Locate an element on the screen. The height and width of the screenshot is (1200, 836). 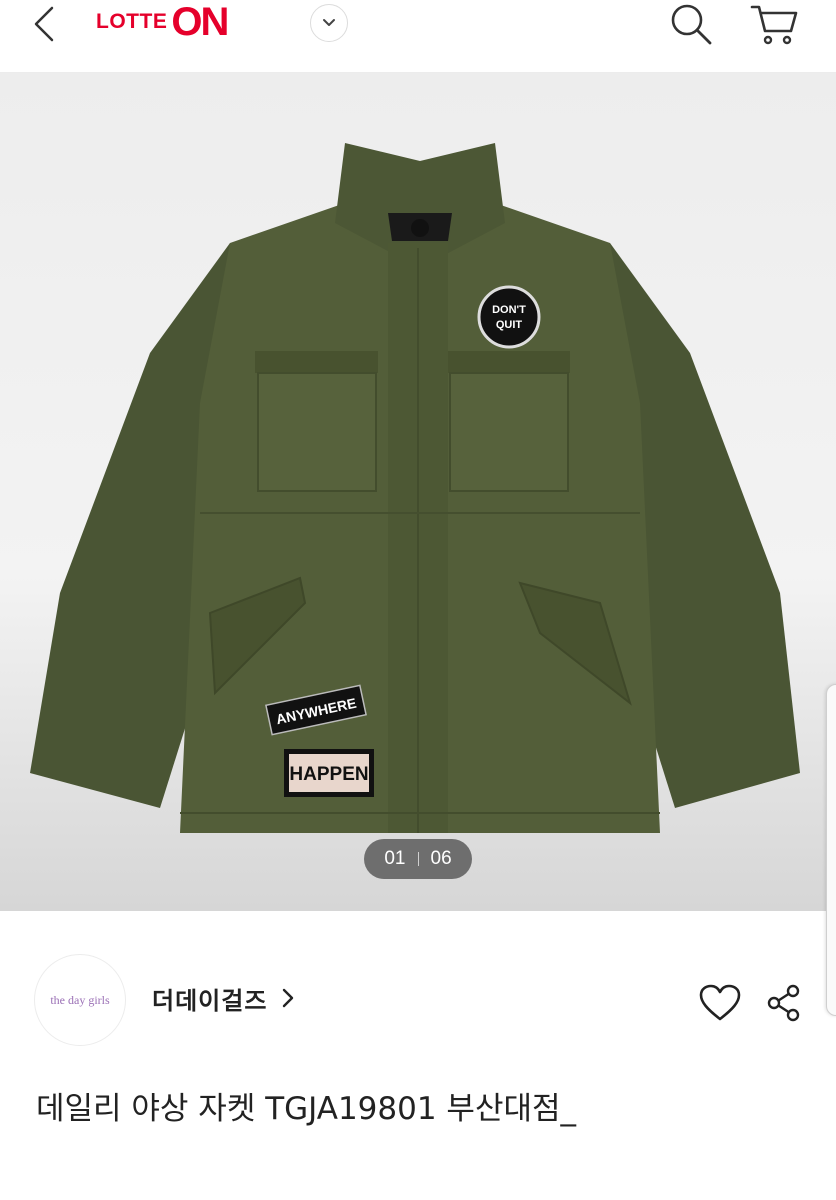
service-menu-button is located at coordinates (329, 23).